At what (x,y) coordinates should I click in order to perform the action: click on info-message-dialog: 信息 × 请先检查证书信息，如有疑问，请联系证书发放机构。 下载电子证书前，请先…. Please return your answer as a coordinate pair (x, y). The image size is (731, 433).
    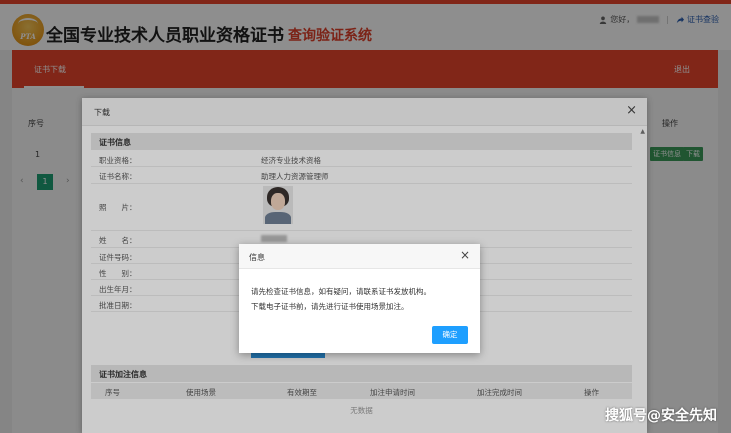
    Looking at the image, I should click on (359, 298).